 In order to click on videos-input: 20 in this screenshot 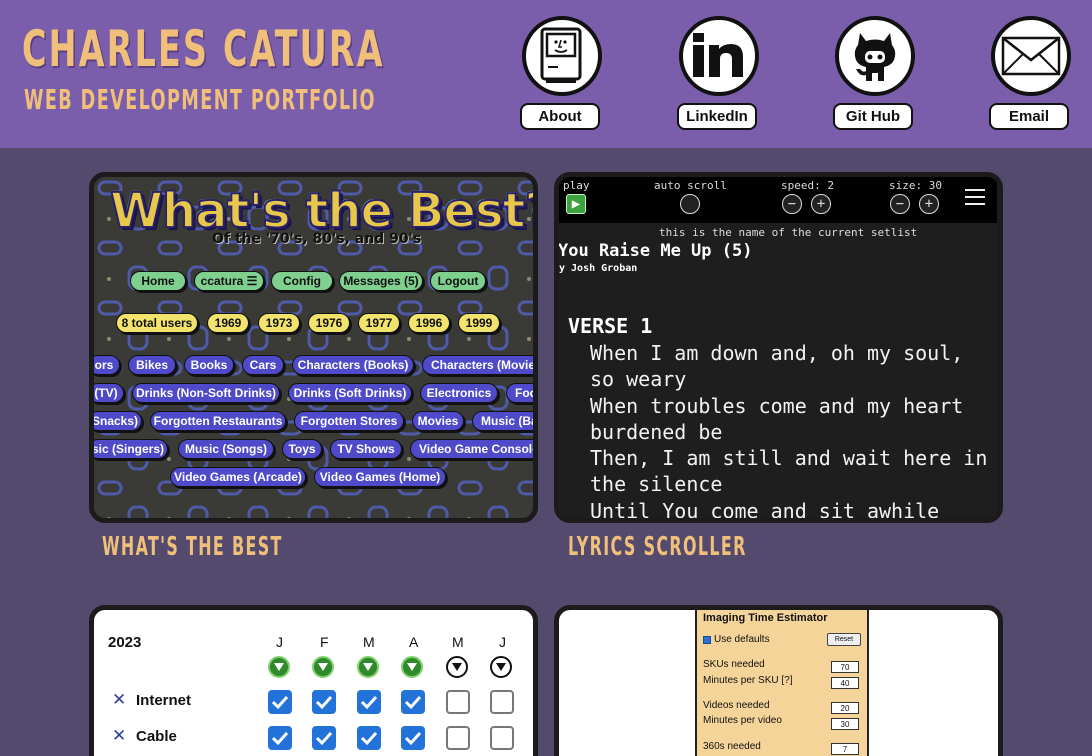, I will do `click(845, 708)`.